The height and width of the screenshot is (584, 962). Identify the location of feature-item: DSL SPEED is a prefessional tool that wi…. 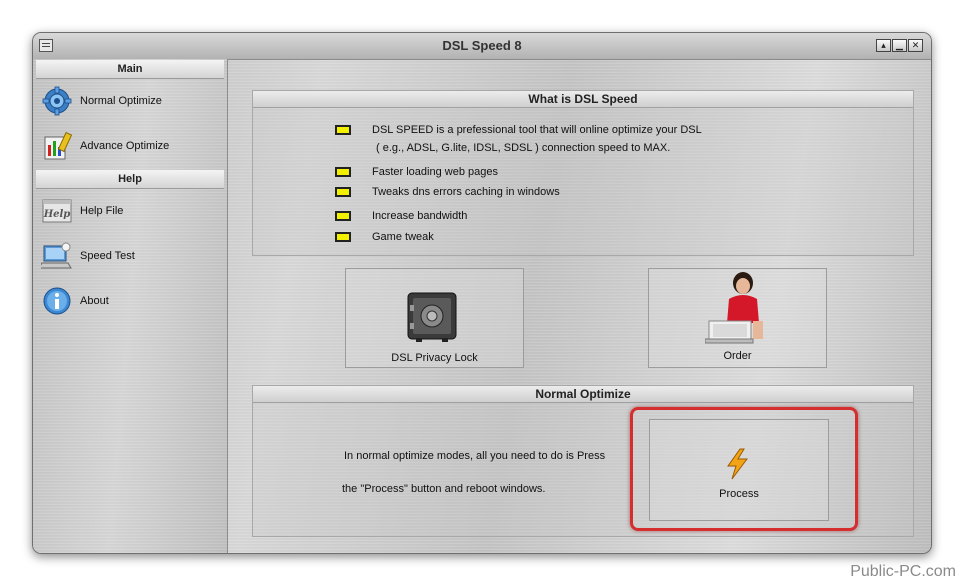
(518, 130).